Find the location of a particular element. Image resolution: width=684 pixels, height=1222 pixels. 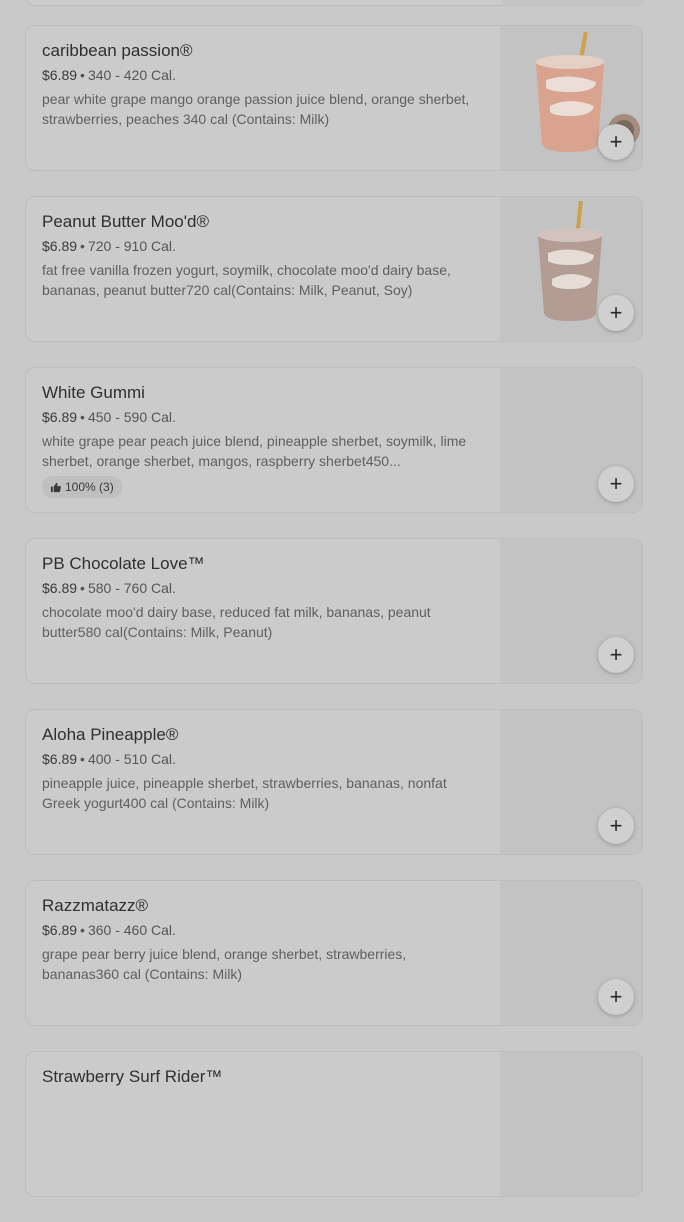

menu-item-name: caribbean passion® is located at coordinates (117, 50).